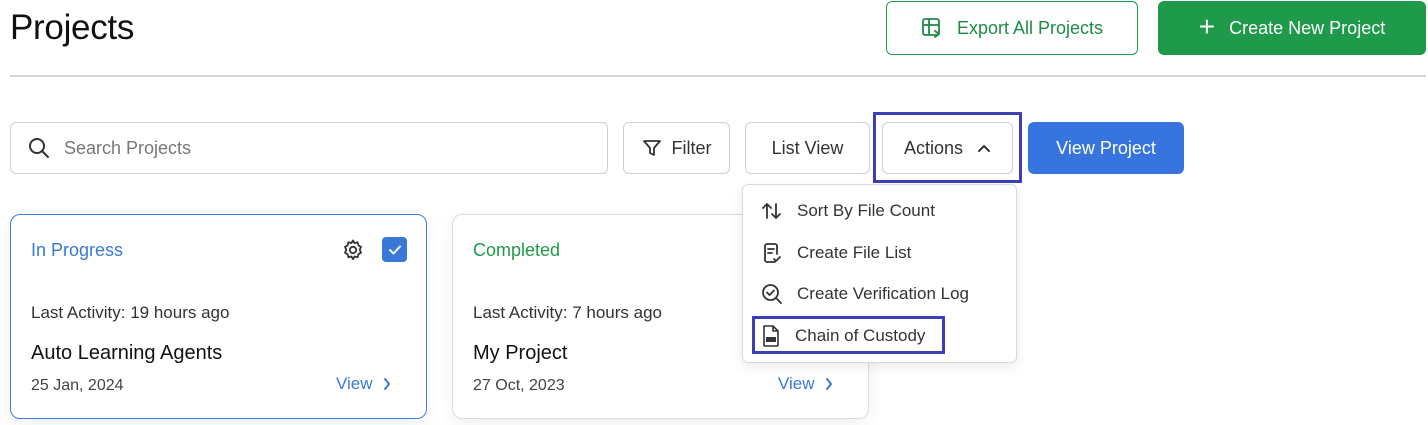 The height and width of the screenshot is (425, 1428). What do you see at coordinates (519, 385) in the screenshot?
I see `project-date: 27 Oct, 2023` at bounding box center [519, 385].